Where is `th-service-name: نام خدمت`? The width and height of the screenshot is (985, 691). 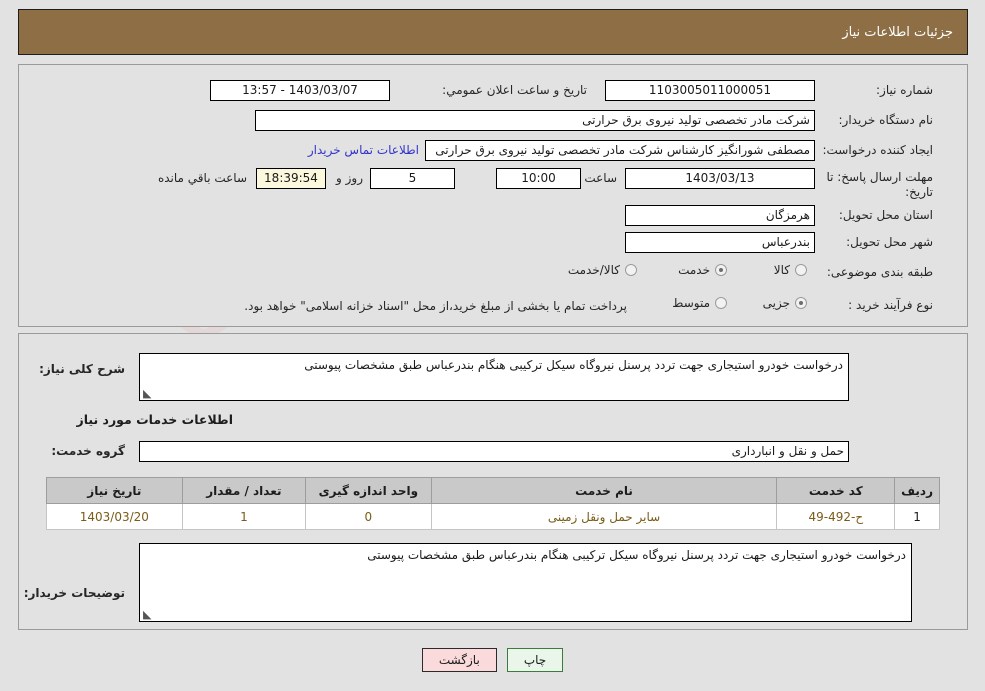
th-service-name: نام خدمت is located at coordinates (604, 490).